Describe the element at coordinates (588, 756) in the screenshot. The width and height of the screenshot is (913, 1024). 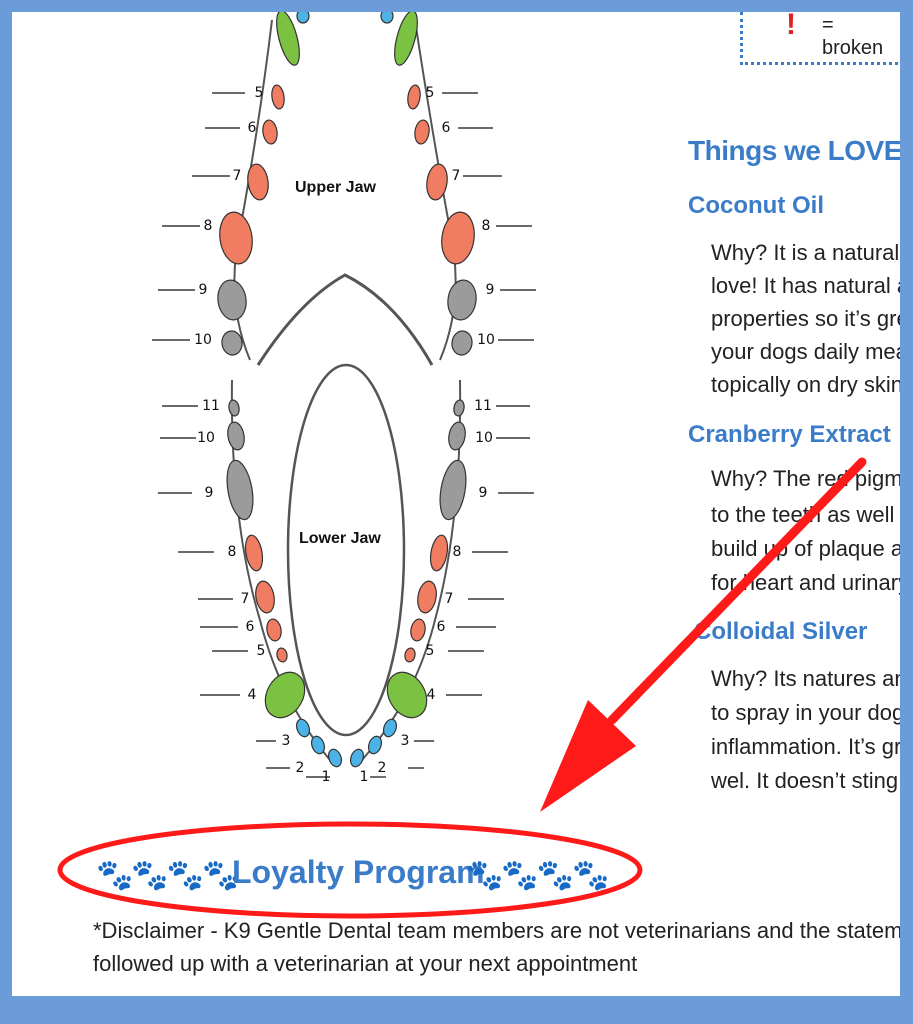
I see `annotation-arrow-head` at that location.